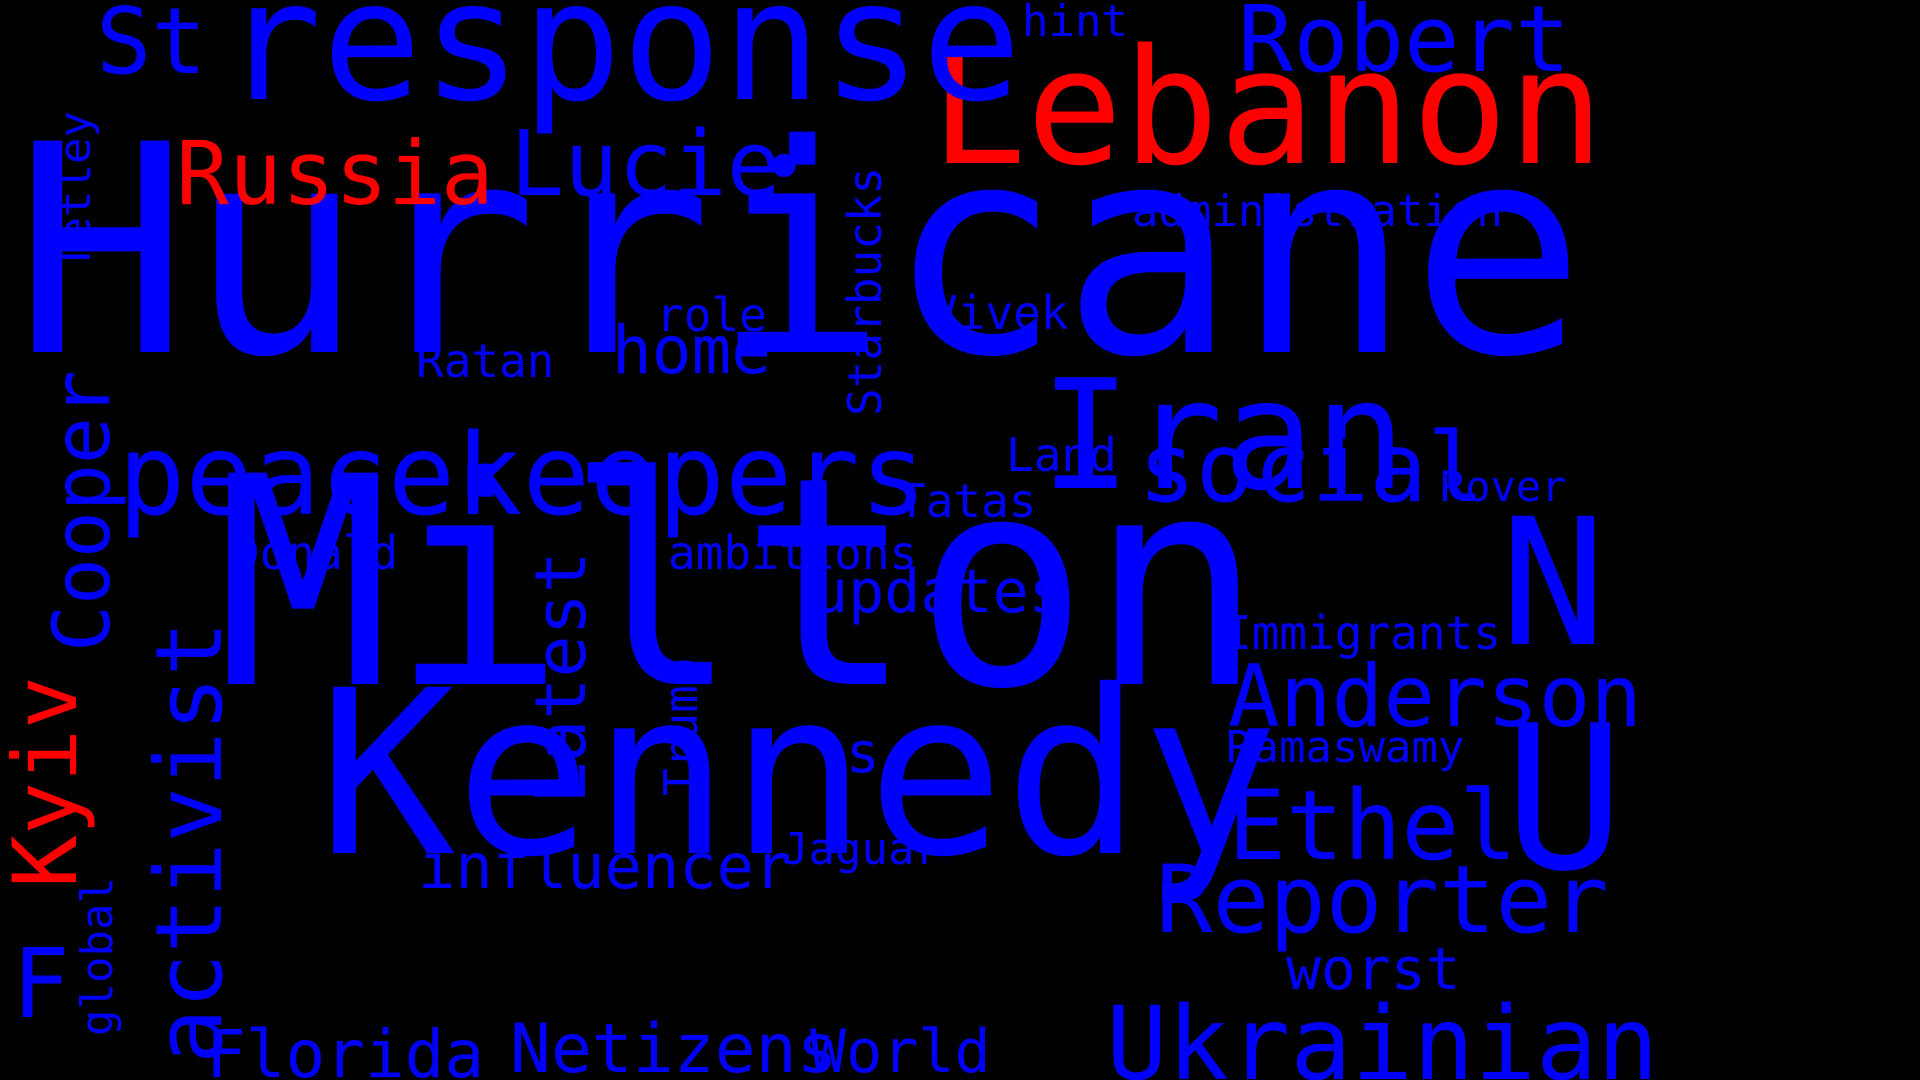 This screenshot has width=1920, height=1080. I want to click on word-role: role, so click(711, 315).